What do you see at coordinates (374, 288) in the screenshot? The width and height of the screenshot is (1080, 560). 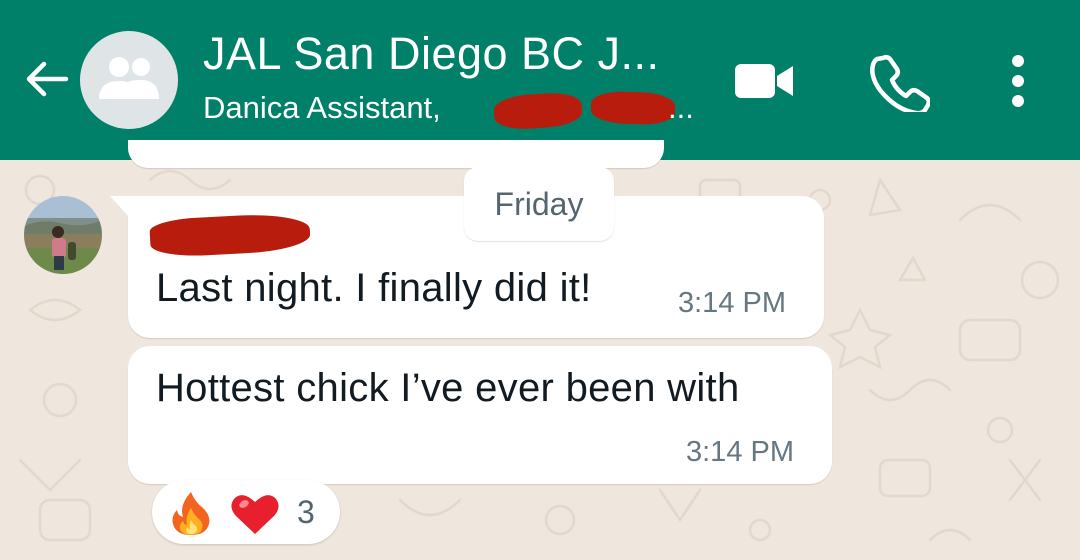 I see `message-text: Last night. I finally did it!` at bounding box center [374, 288].